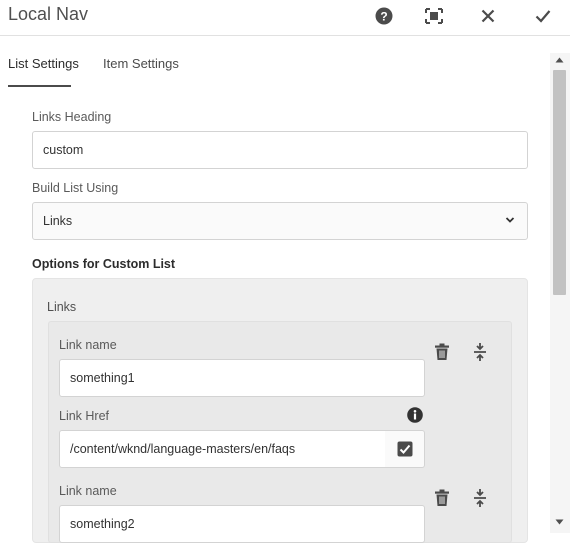 The width and height of the screenshot is (570, 543). What do you see at coordinates (58, 221) in the screenshot?
I see `build-list-using-value: Links` at bounding box center [58, 221].